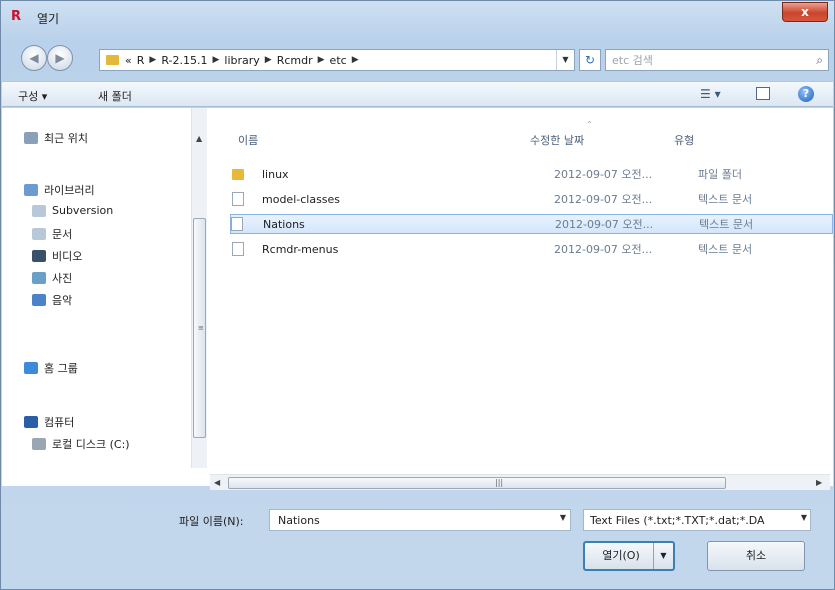  What do you see at coordinates (677, 520) in the screenshot?
I see `file-type-filter-value: Text Files (*.txt;*.TXT;*.dat;*.DA` at bounding box center [677, 520].